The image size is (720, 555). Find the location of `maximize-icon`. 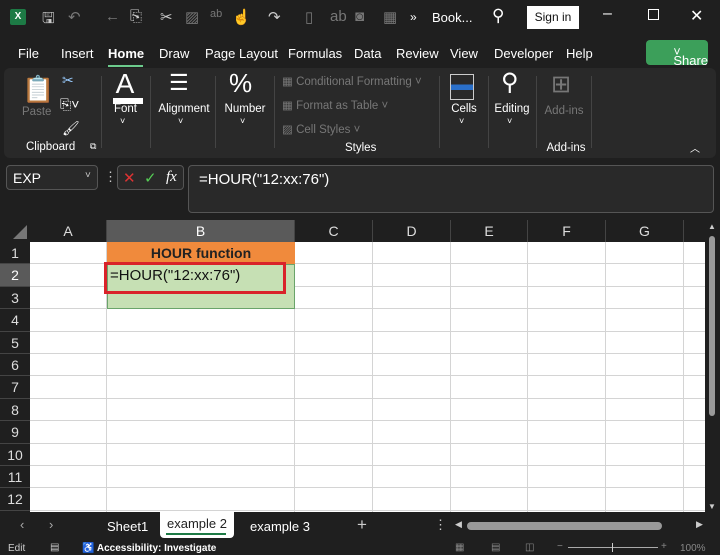

maximize-icon is located at coordinates (653, 14).